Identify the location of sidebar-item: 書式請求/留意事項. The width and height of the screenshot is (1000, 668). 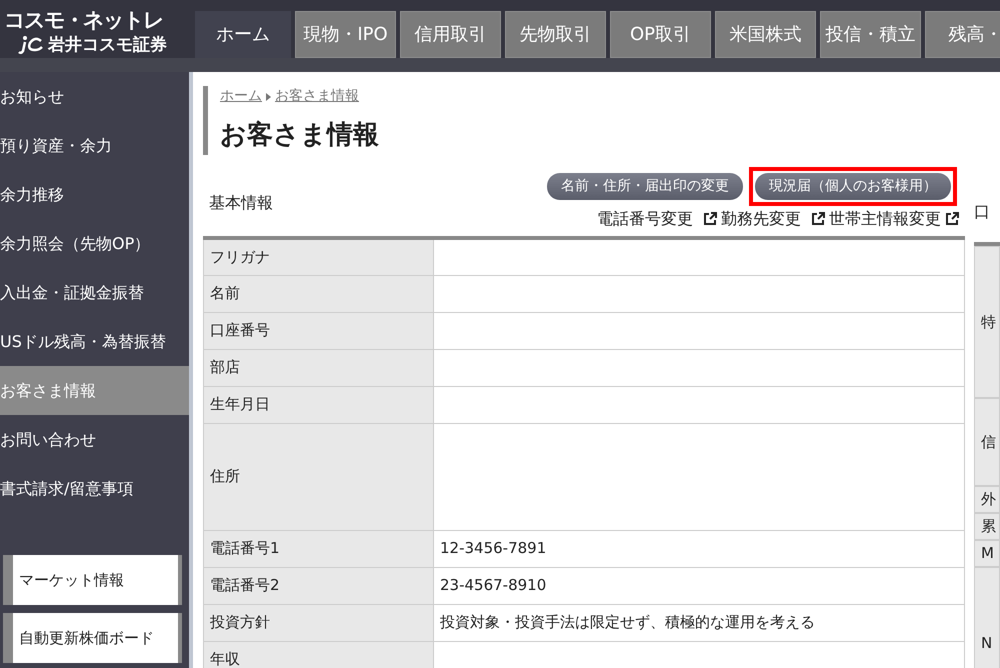
(94, 488).